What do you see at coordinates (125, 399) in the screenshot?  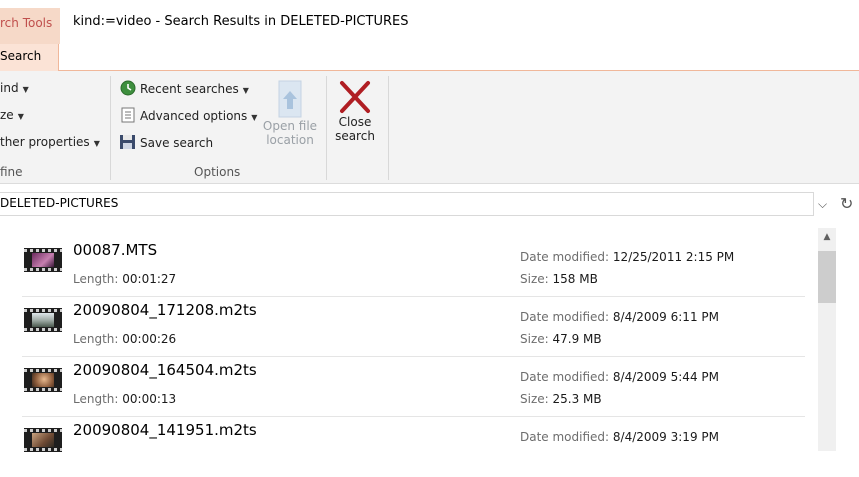 I see `file-length: Length: 00:00:13` at bounding box center [125, 399].